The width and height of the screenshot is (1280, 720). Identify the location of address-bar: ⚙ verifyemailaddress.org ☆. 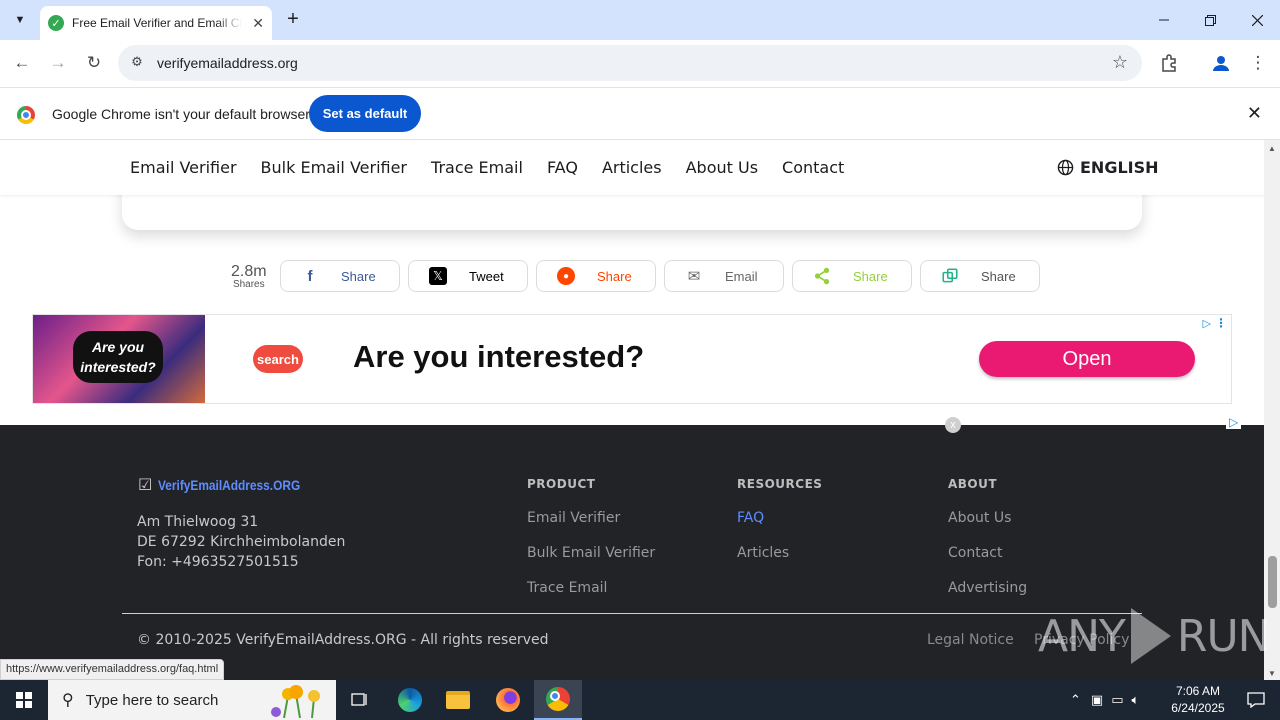
(630, 63).